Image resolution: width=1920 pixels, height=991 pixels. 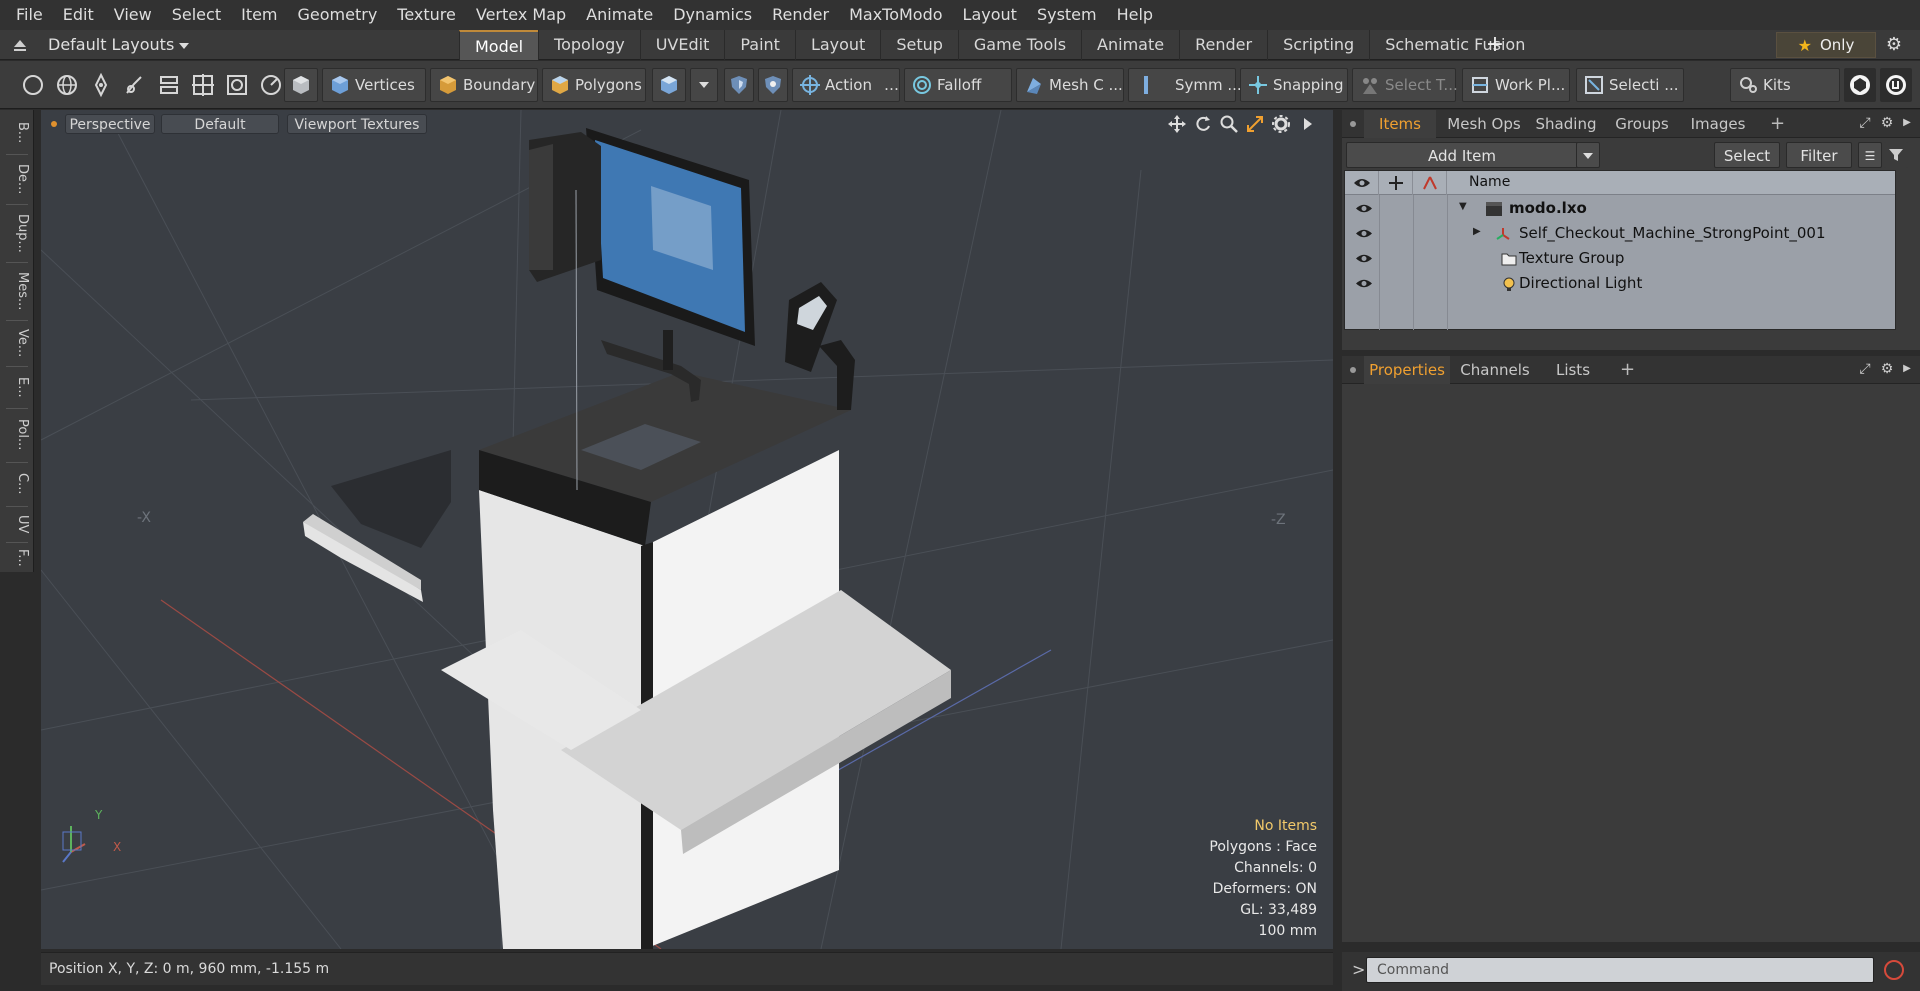 What do you see at coordinates (837, 45) in the screenshot?
I see `tab-layout: Layout` at bounding box center [837, 45].